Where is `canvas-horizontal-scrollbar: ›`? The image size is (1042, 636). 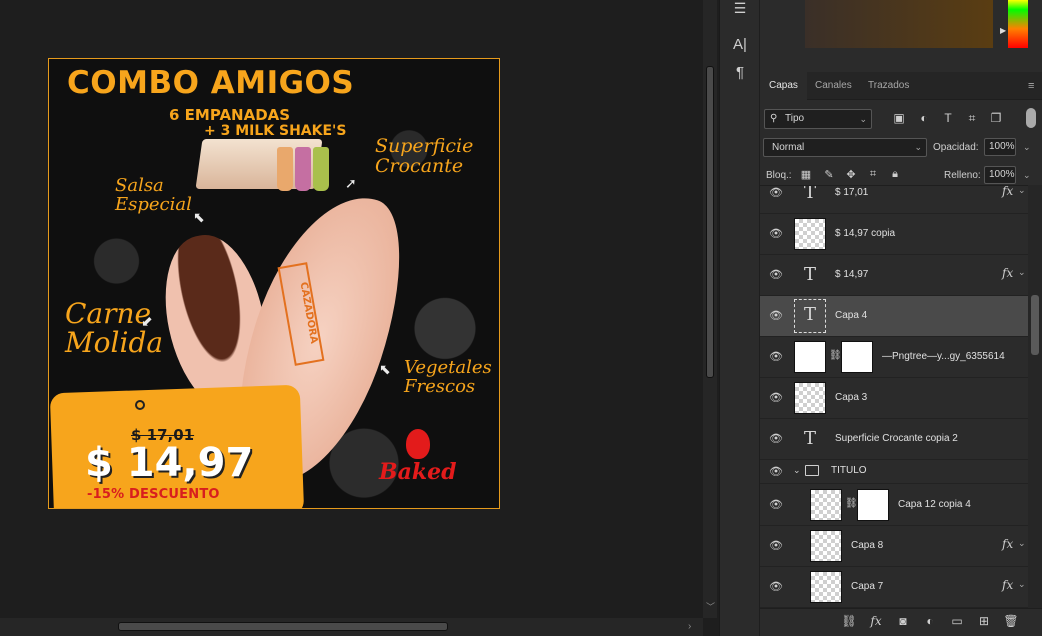 canvas-horizontal-scrollbar: › is located at coordinates (351, 627).